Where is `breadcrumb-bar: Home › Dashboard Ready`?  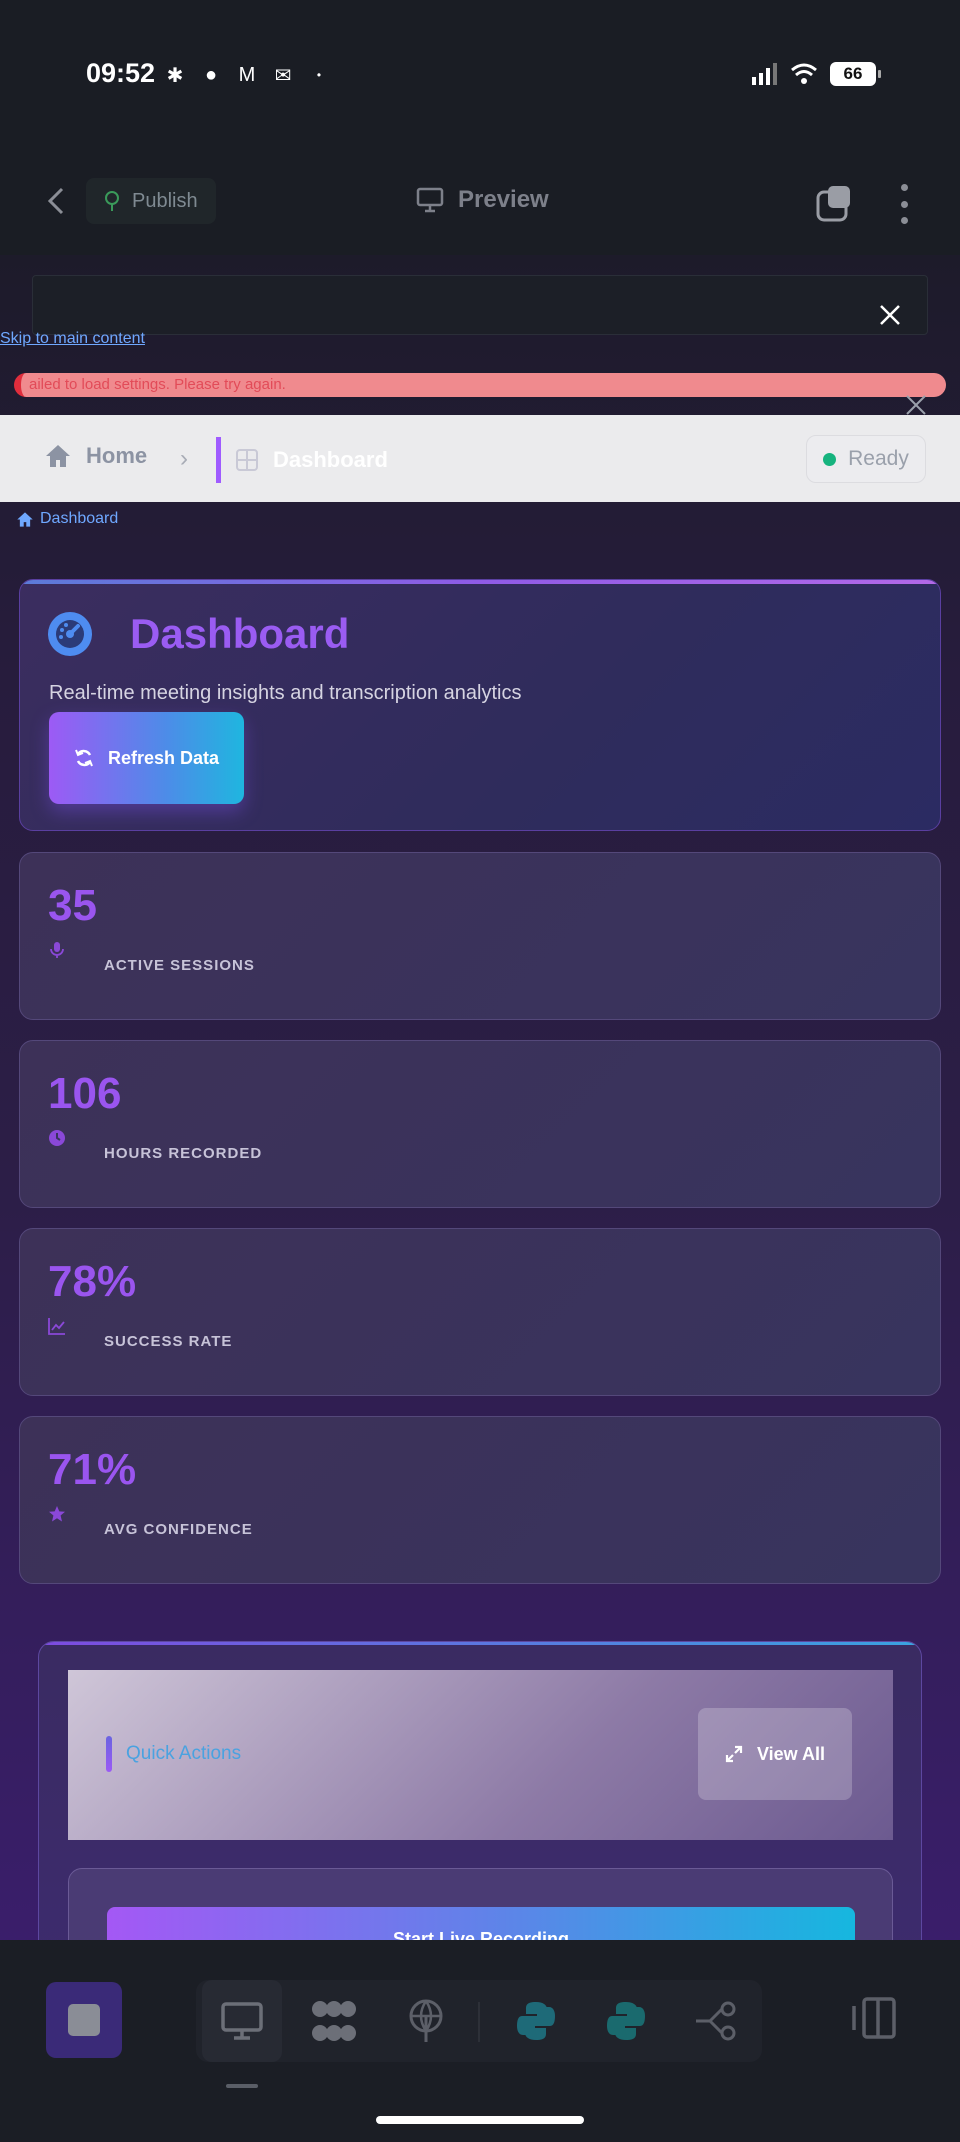 breadcrumb-bar: Home › Dashboard Ready is located at coordinates (480, 458).